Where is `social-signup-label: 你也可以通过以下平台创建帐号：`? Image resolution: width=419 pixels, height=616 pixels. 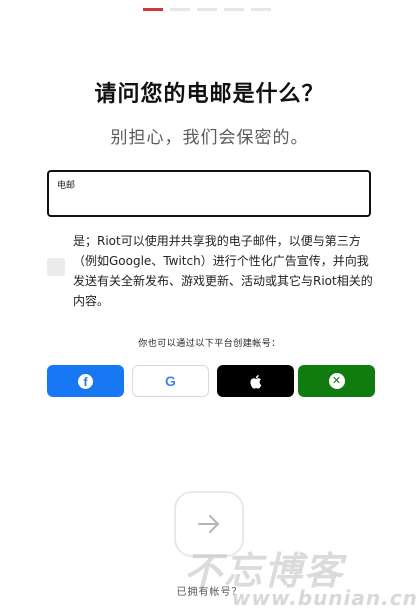 social-signup-label: 你也可以通过以下平台创建帐号： is located at coordinates (209, 344).